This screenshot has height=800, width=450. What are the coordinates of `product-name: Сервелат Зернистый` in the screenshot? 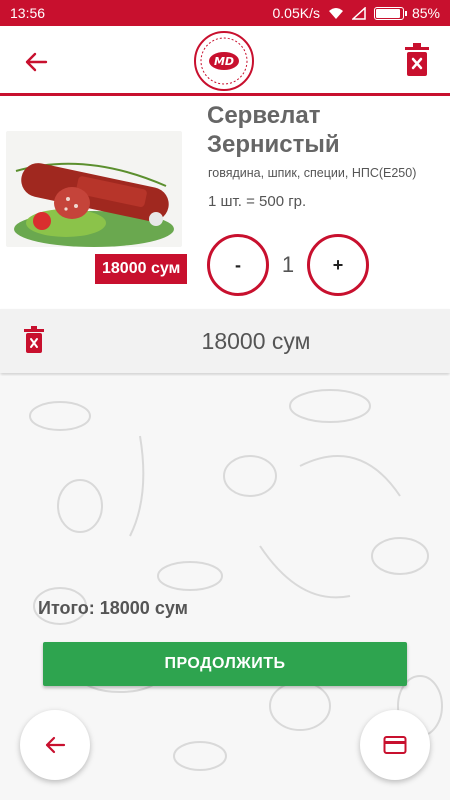 It's located at (273, 130).